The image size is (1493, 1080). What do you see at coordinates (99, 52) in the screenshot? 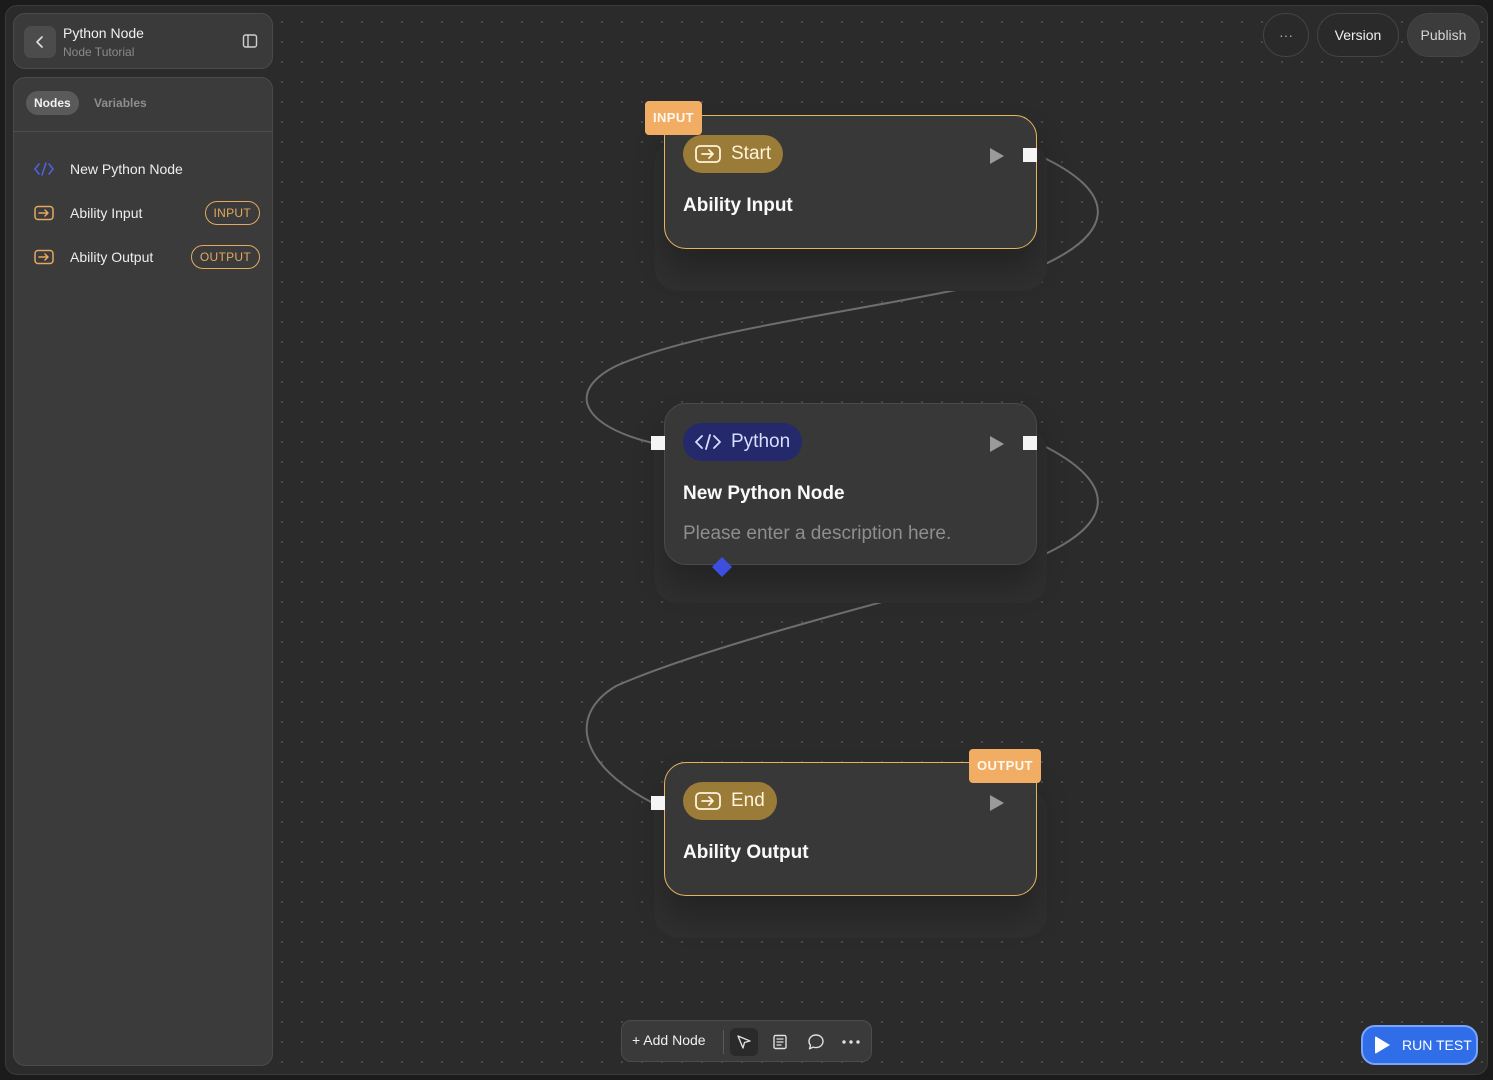
I see `project-subtitle: Node Tutorial` at bounding box center [99, 52].